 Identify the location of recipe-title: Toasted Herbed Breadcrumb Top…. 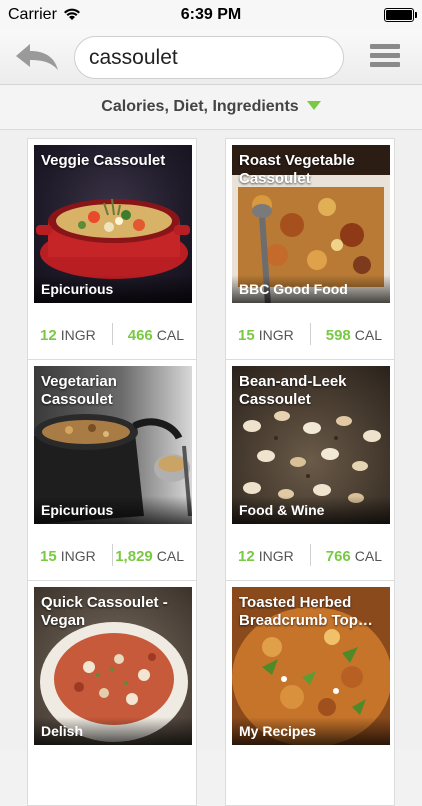
(306, 611).